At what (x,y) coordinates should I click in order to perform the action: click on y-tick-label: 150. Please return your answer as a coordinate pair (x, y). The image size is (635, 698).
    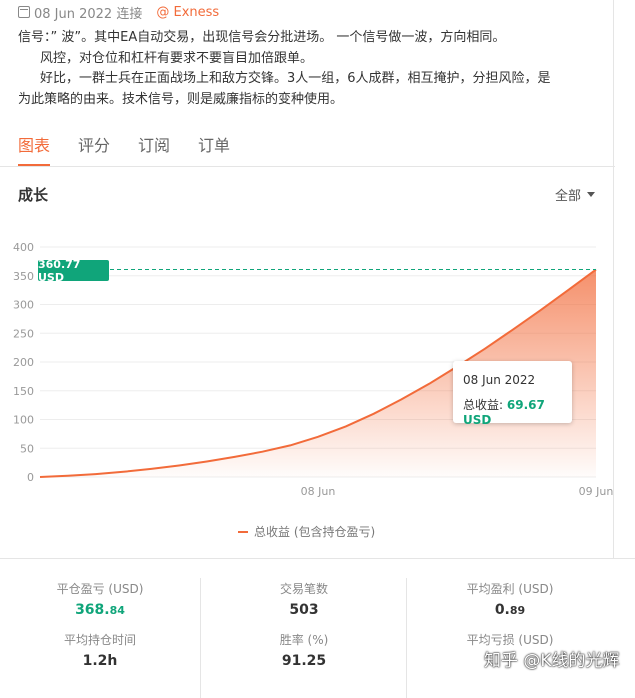
    Looking at the image, I should click on (23, 391).